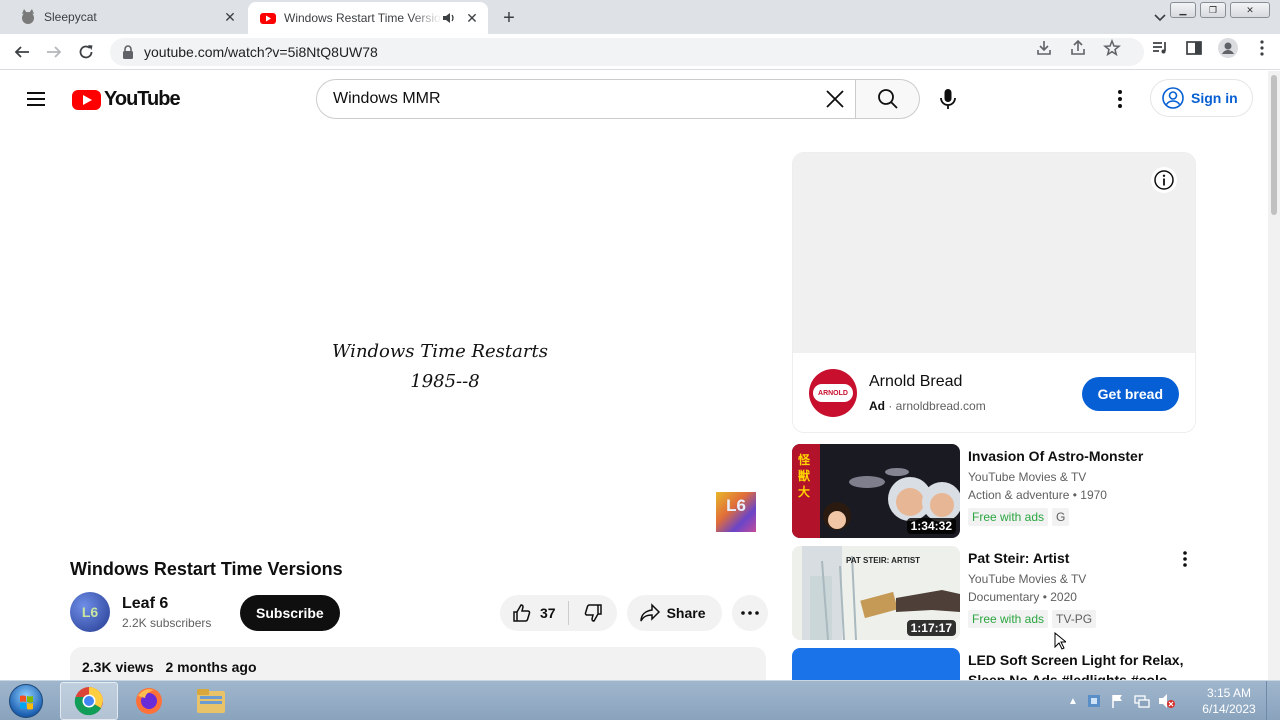  What do you see at coordinates (1229, 701) in the screenshot?
I see `taskbar-clock: 3:15 AM 6/14/2023` at bounding box center [1229, 701].